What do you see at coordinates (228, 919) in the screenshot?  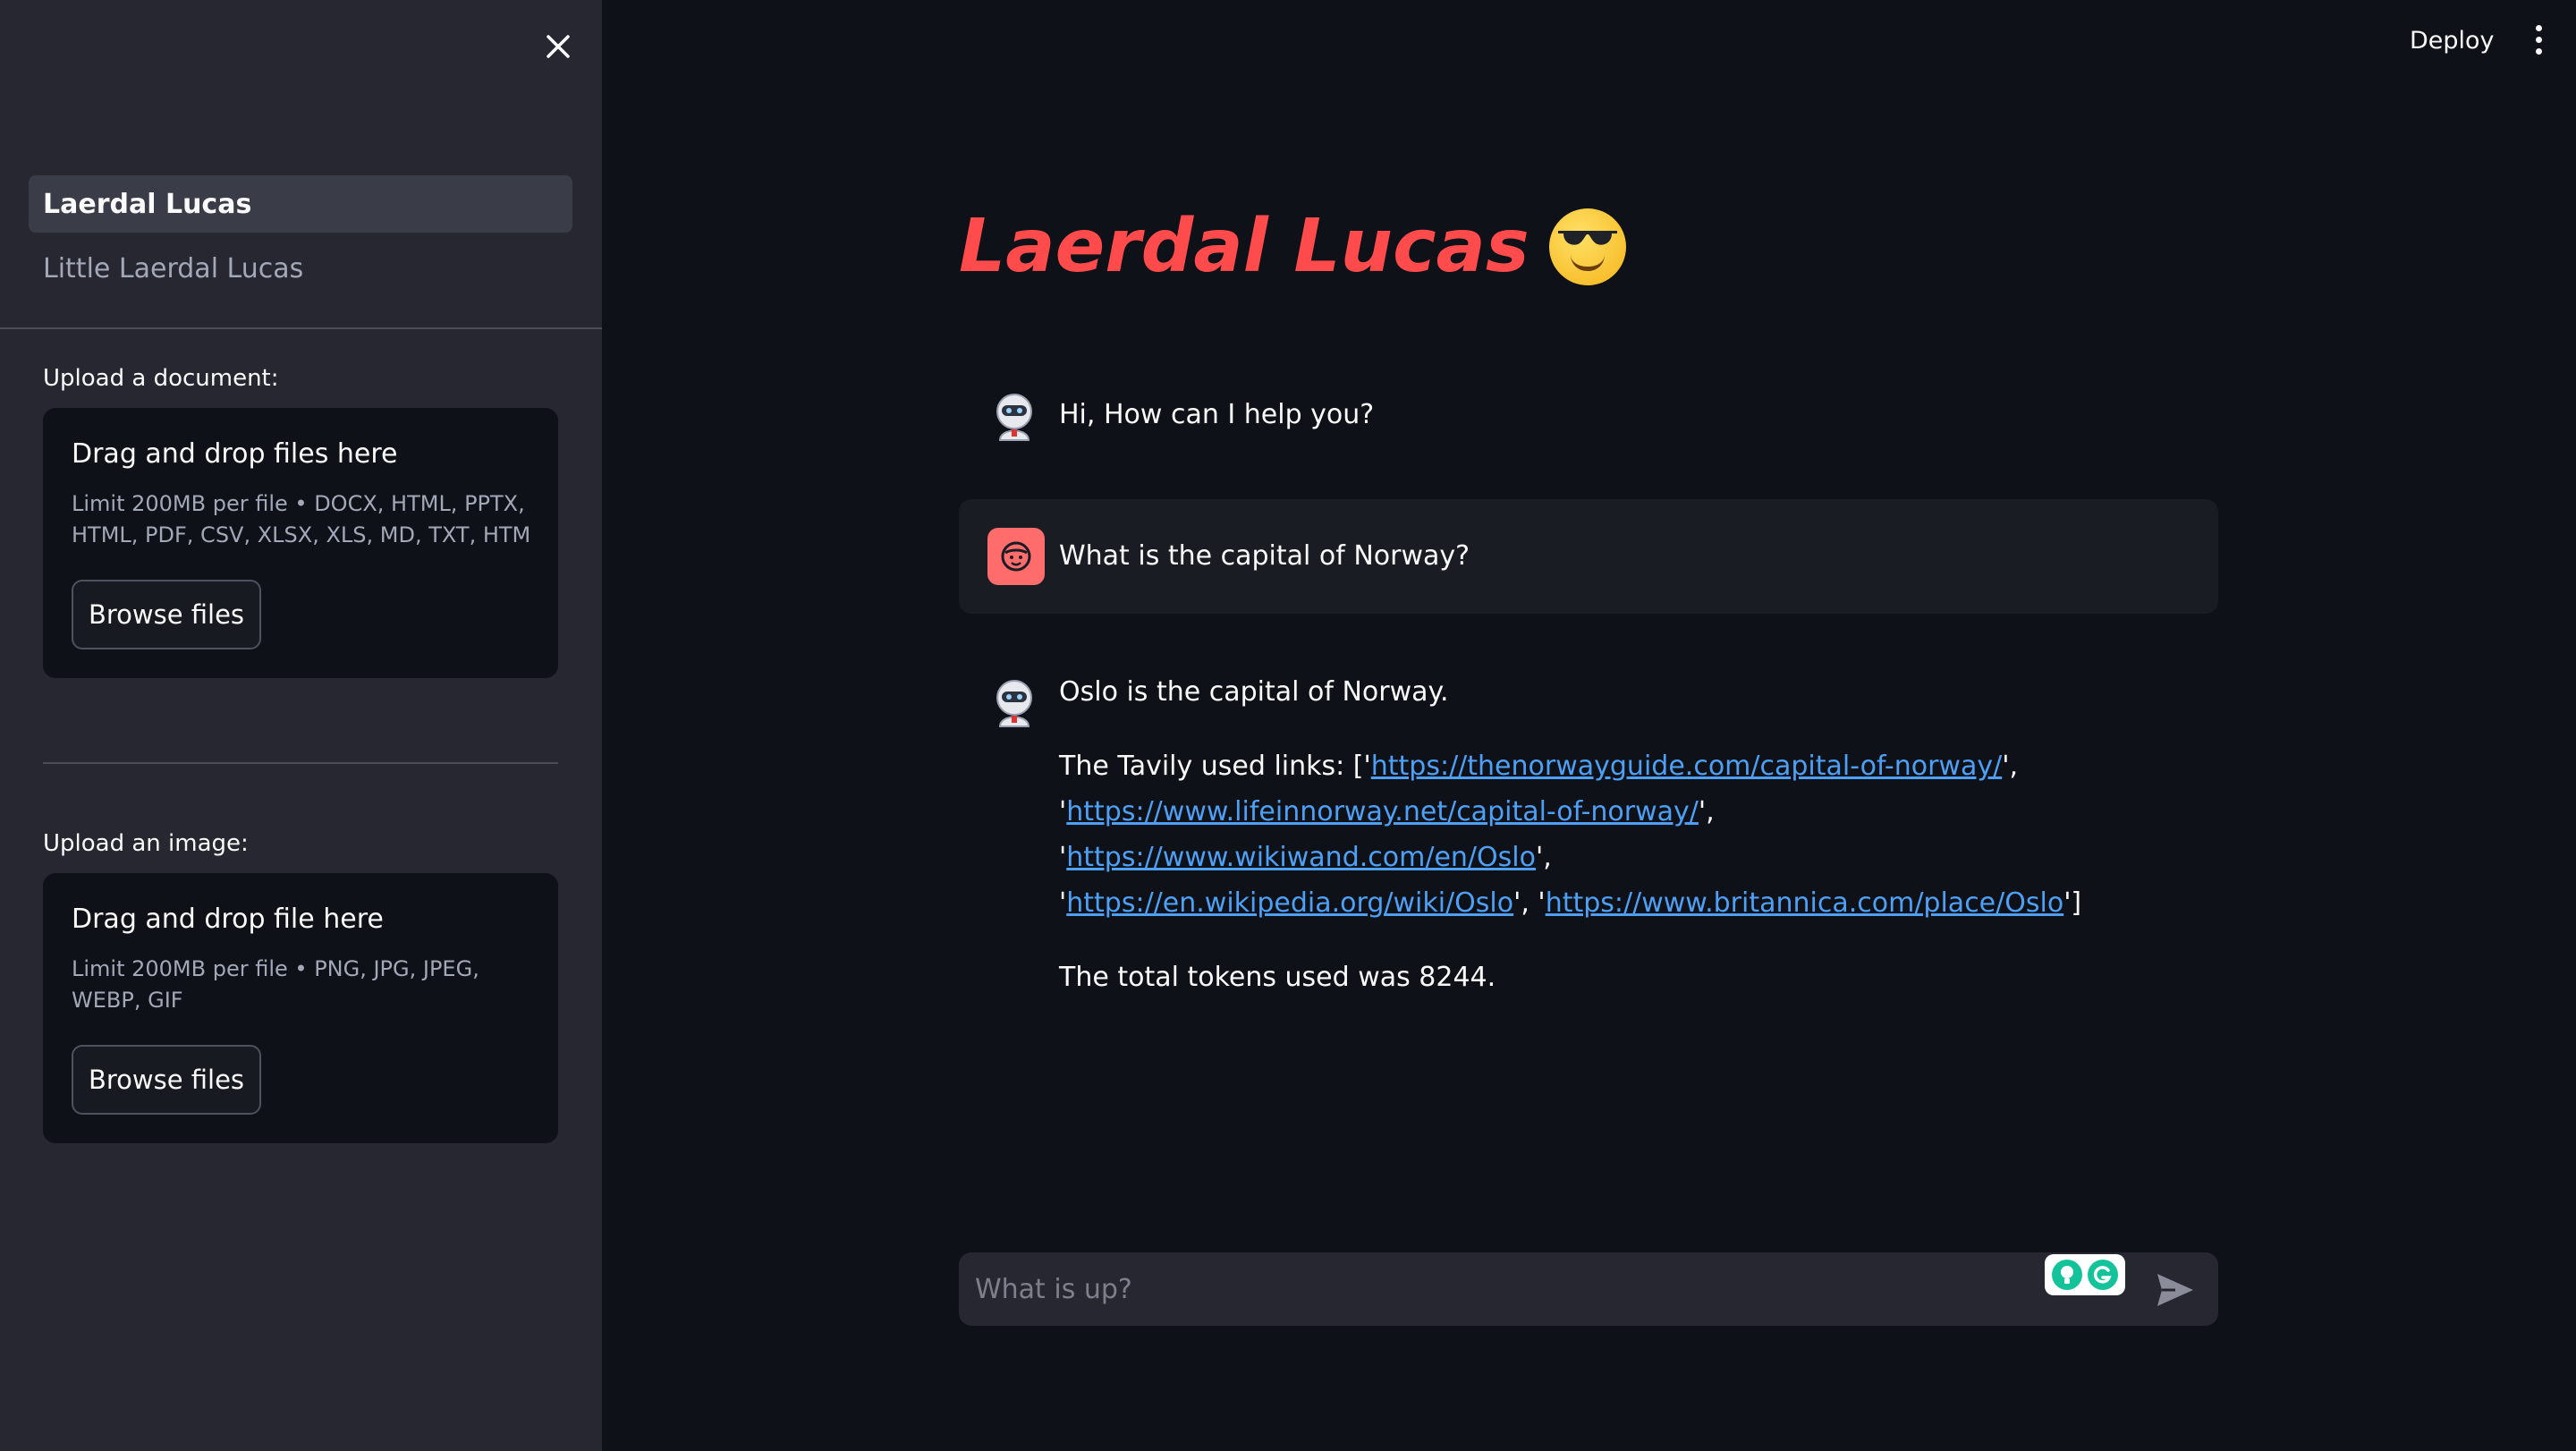 I see `image-dropzone-title: Drag and drop file here` at bounding box center [228, 919].